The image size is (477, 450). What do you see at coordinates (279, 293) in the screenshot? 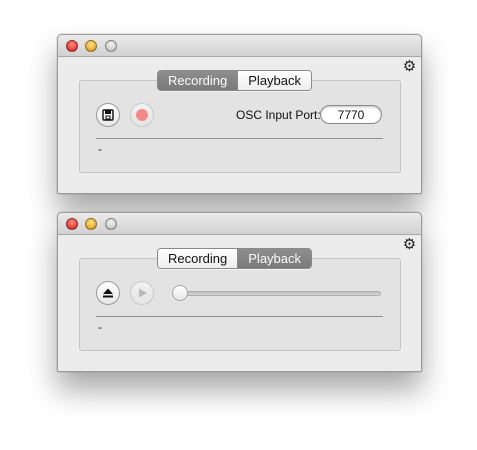
I see `playback-slider-track` at bounding box center [279, 293].